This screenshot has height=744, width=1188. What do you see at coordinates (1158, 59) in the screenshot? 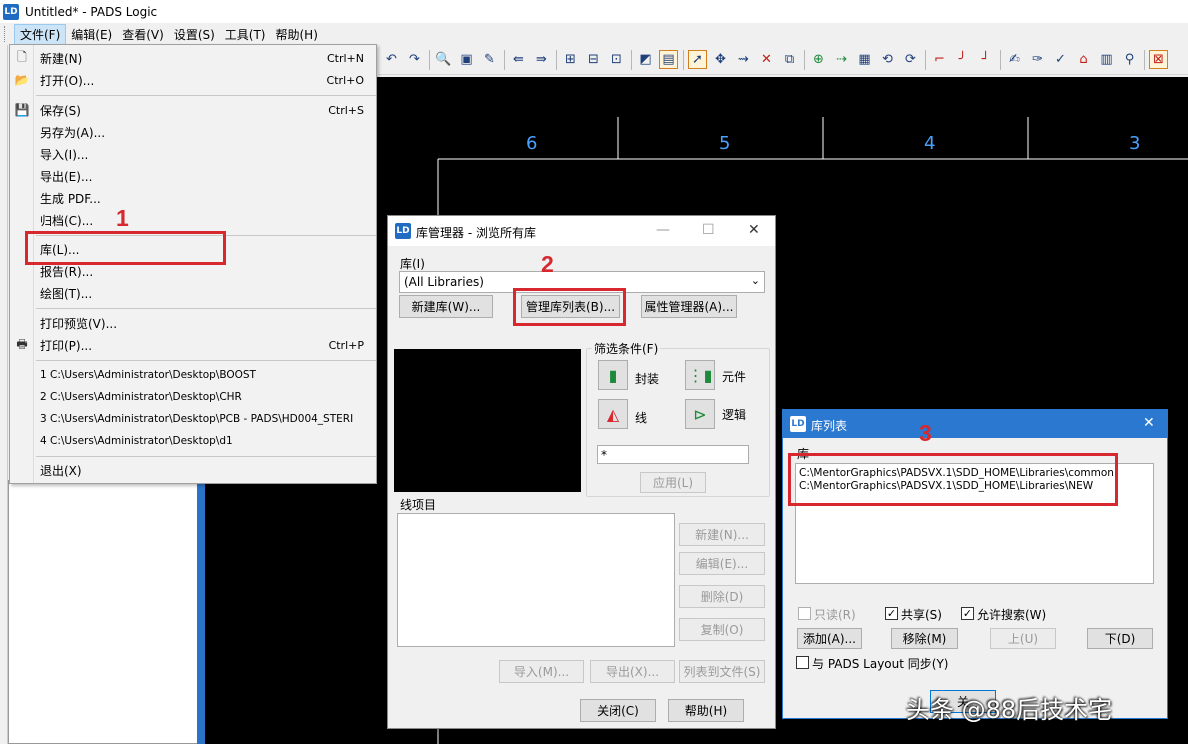
I see `design-toolbar-toggle-icon: ⊠` at bounding box center [1158, 59].